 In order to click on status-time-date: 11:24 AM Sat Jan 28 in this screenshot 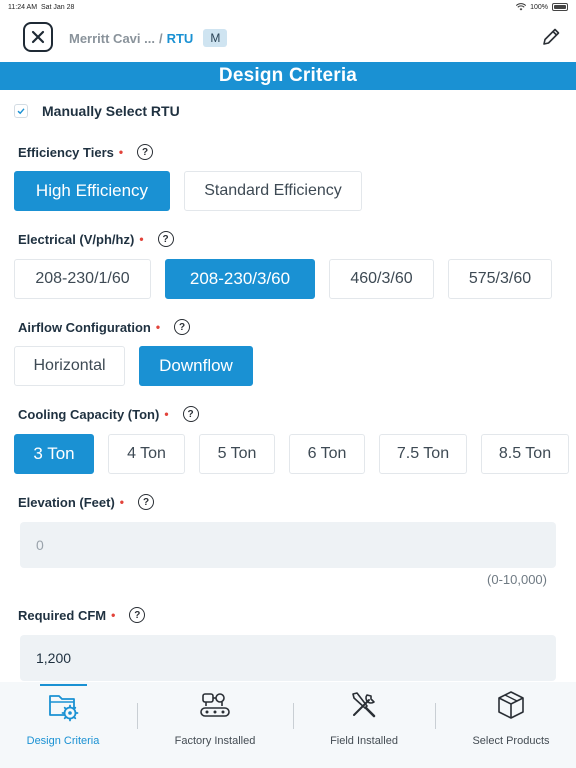, I will do `click(41, 7)`.